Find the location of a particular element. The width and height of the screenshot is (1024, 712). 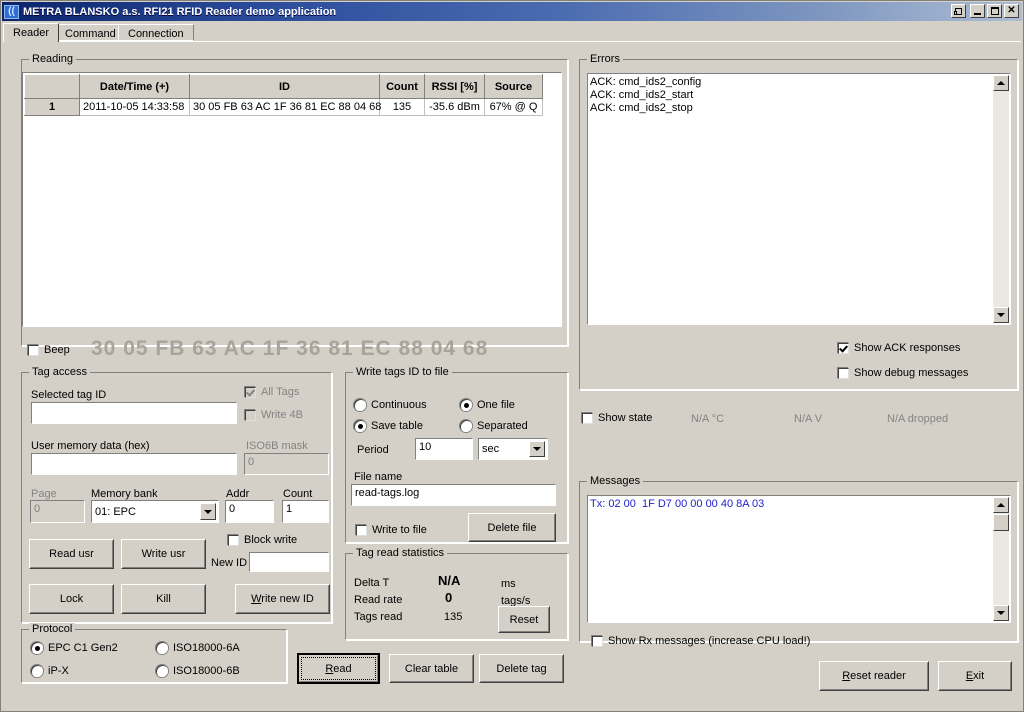

read-rate-label: Read rate is located at coordinates (378, 600).